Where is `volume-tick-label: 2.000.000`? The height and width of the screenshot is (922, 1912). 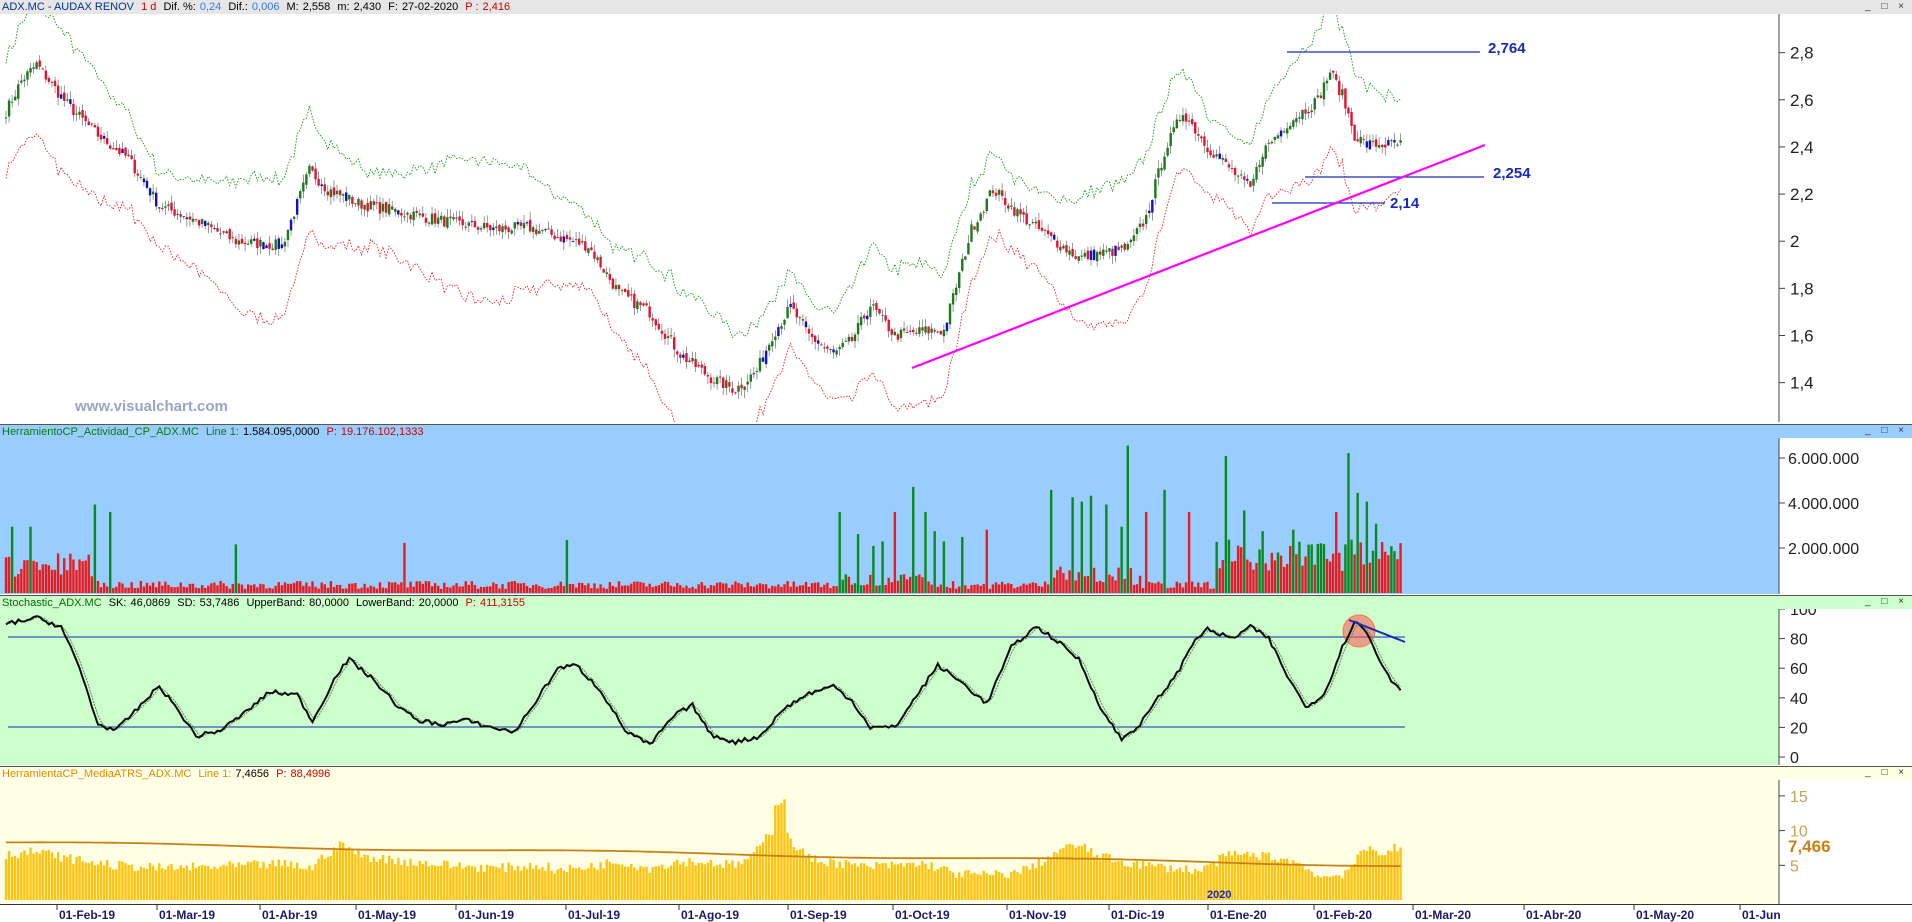
volume-tick-label: 2.000.000 is located at coordinates (1823, 549).